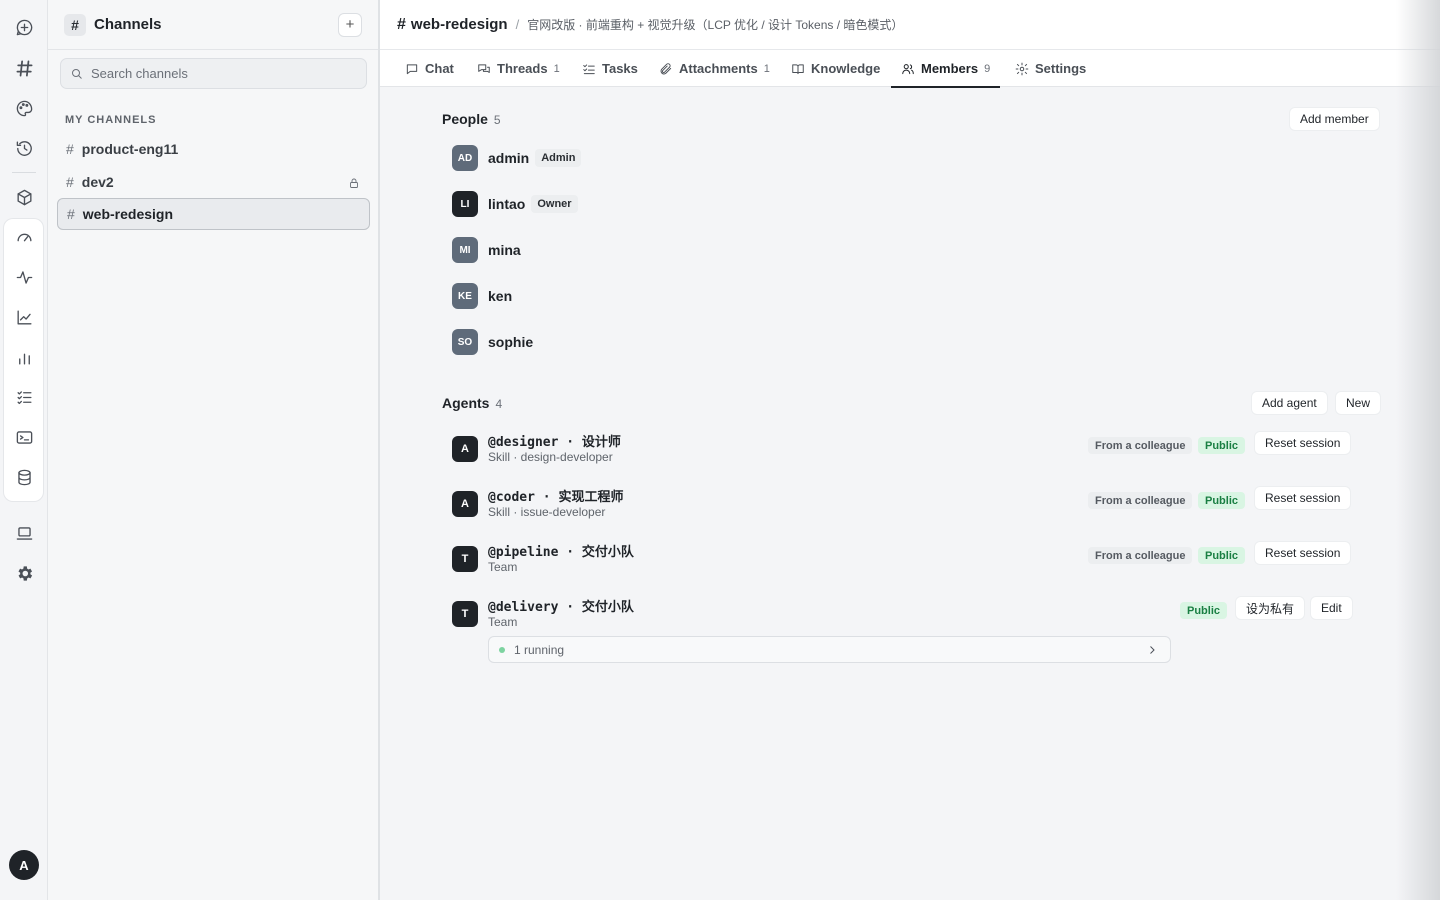 The image size is (1440, 900). Describe the element at coordinates (466, 403) in the screenshot. I see `section-label: Agents` at that location.